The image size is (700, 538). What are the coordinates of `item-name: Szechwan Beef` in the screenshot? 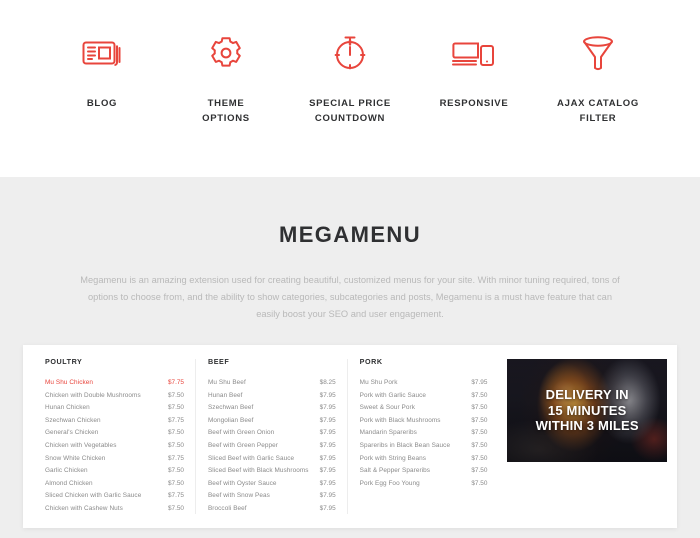 It's located at (230, 408).